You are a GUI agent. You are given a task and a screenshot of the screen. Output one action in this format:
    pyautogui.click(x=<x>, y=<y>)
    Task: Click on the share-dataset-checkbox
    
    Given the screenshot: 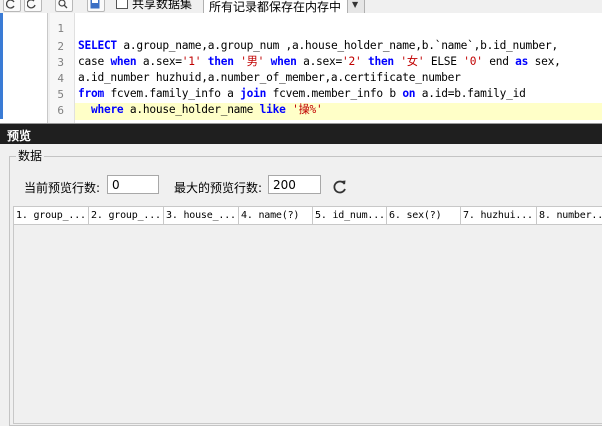 What is the action you would take?
    pyautogui.click(x=122, y=4)
    